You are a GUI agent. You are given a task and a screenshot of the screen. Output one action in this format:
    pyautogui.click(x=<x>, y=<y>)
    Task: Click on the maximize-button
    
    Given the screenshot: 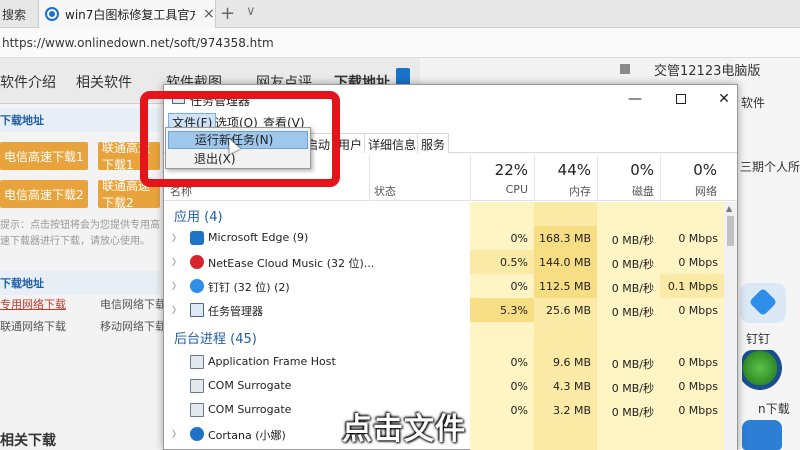 What is the action you would take?
    pyautogui.click(x=681, y=99)
    